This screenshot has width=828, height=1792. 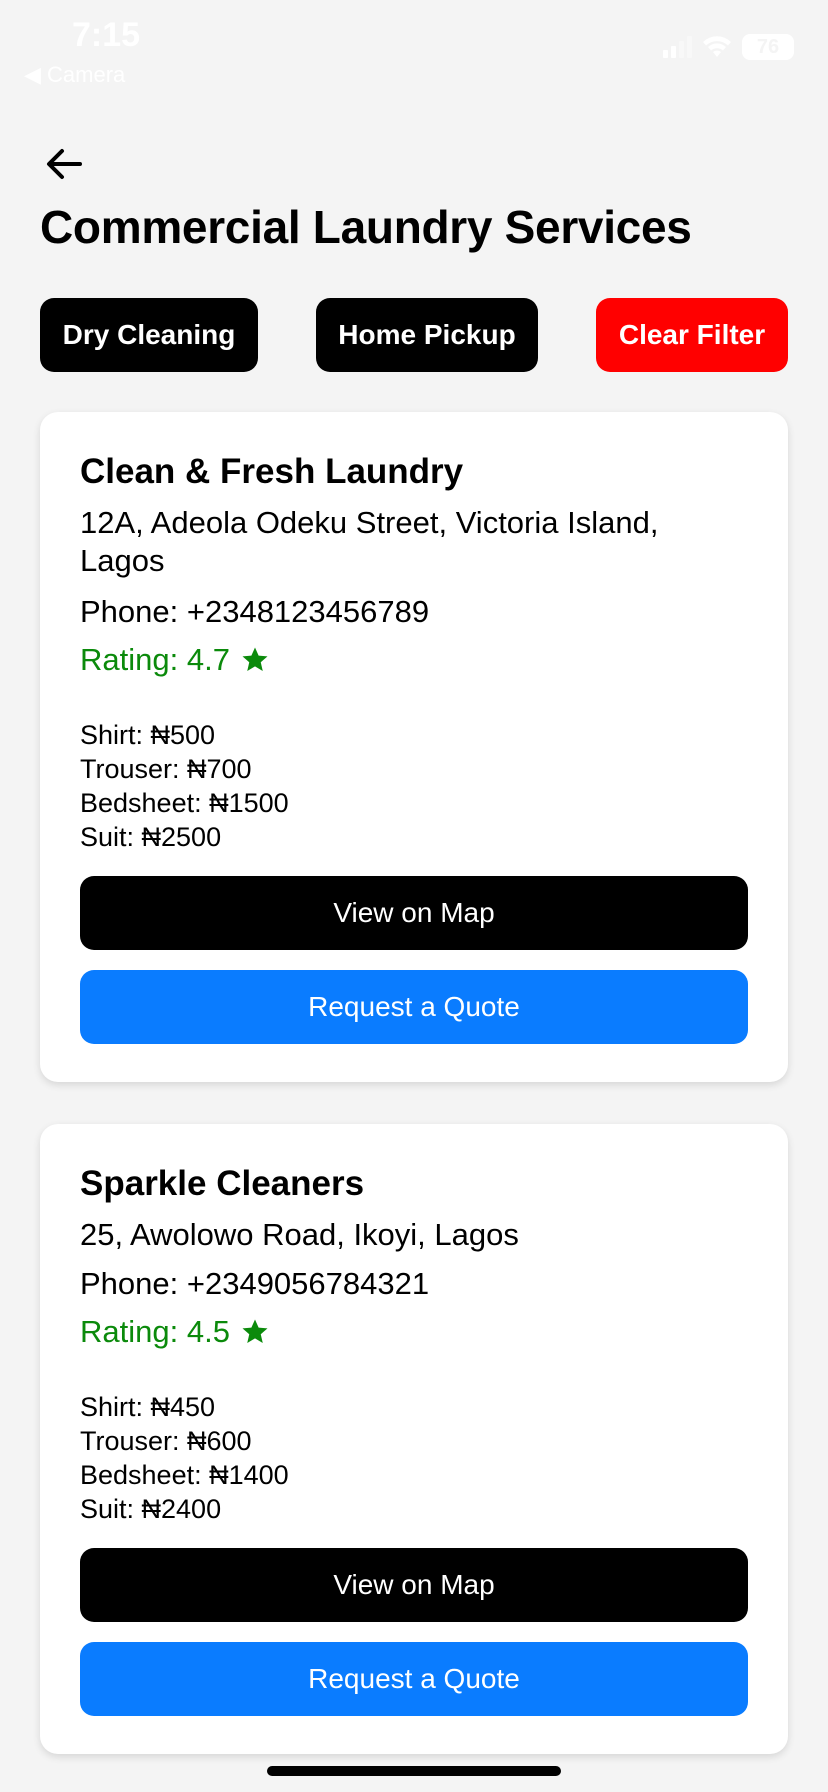 What do you see at coordinates (272, 471) in the screenshot?
I see `laundry-name: Clean & Fresh Laundry` at bounding box center [272, 471].